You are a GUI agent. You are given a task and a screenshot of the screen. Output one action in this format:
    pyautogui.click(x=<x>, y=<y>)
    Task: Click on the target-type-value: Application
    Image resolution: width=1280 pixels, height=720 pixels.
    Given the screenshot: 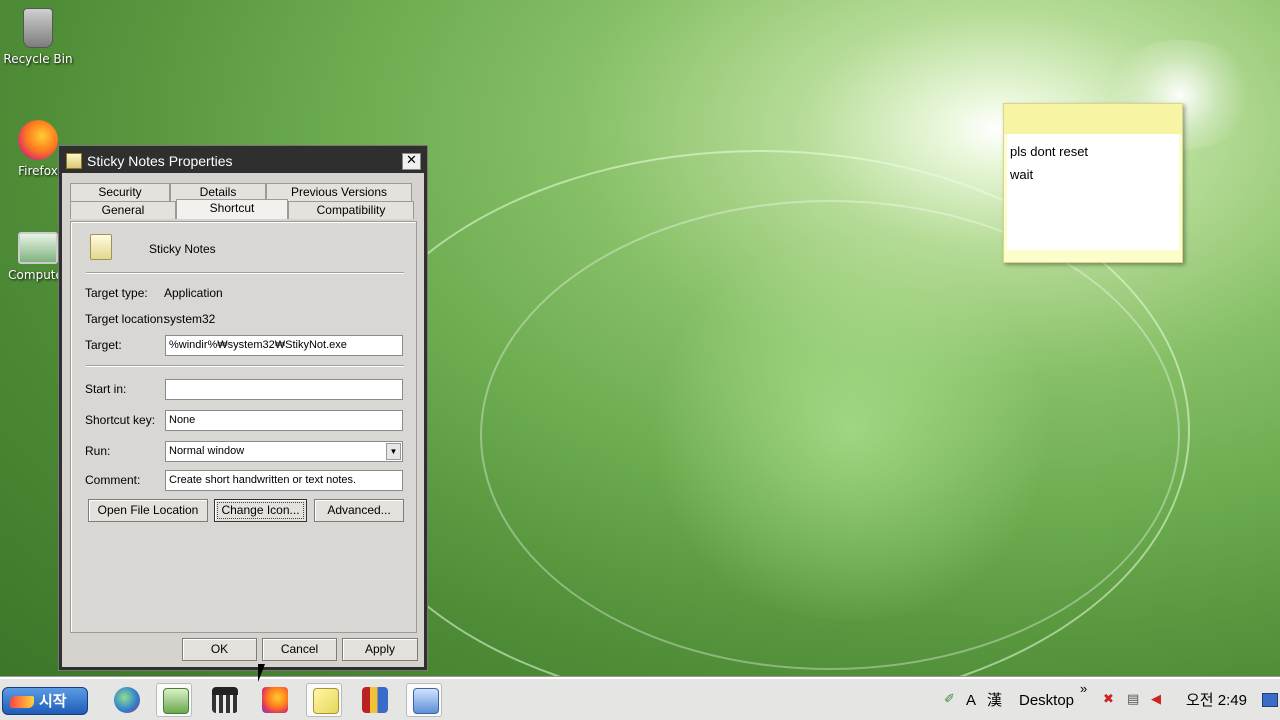 What is the action you would take?
    pyautogui.click(x=193, y=293)
    